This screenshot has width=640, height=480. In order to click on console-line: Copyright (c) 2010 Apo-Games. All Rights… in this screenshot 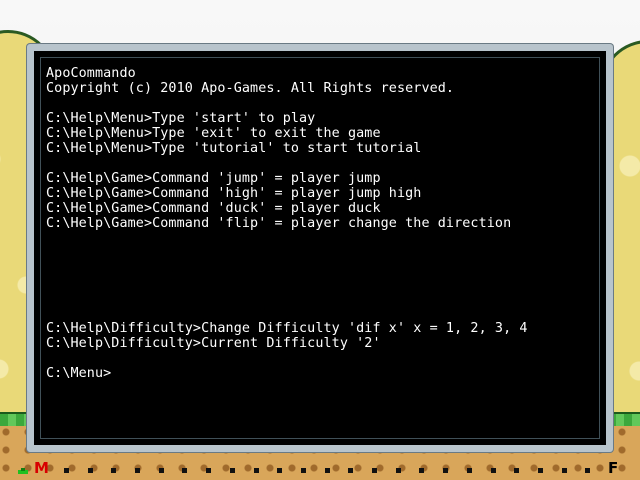, I will do `click(250, 88)`.